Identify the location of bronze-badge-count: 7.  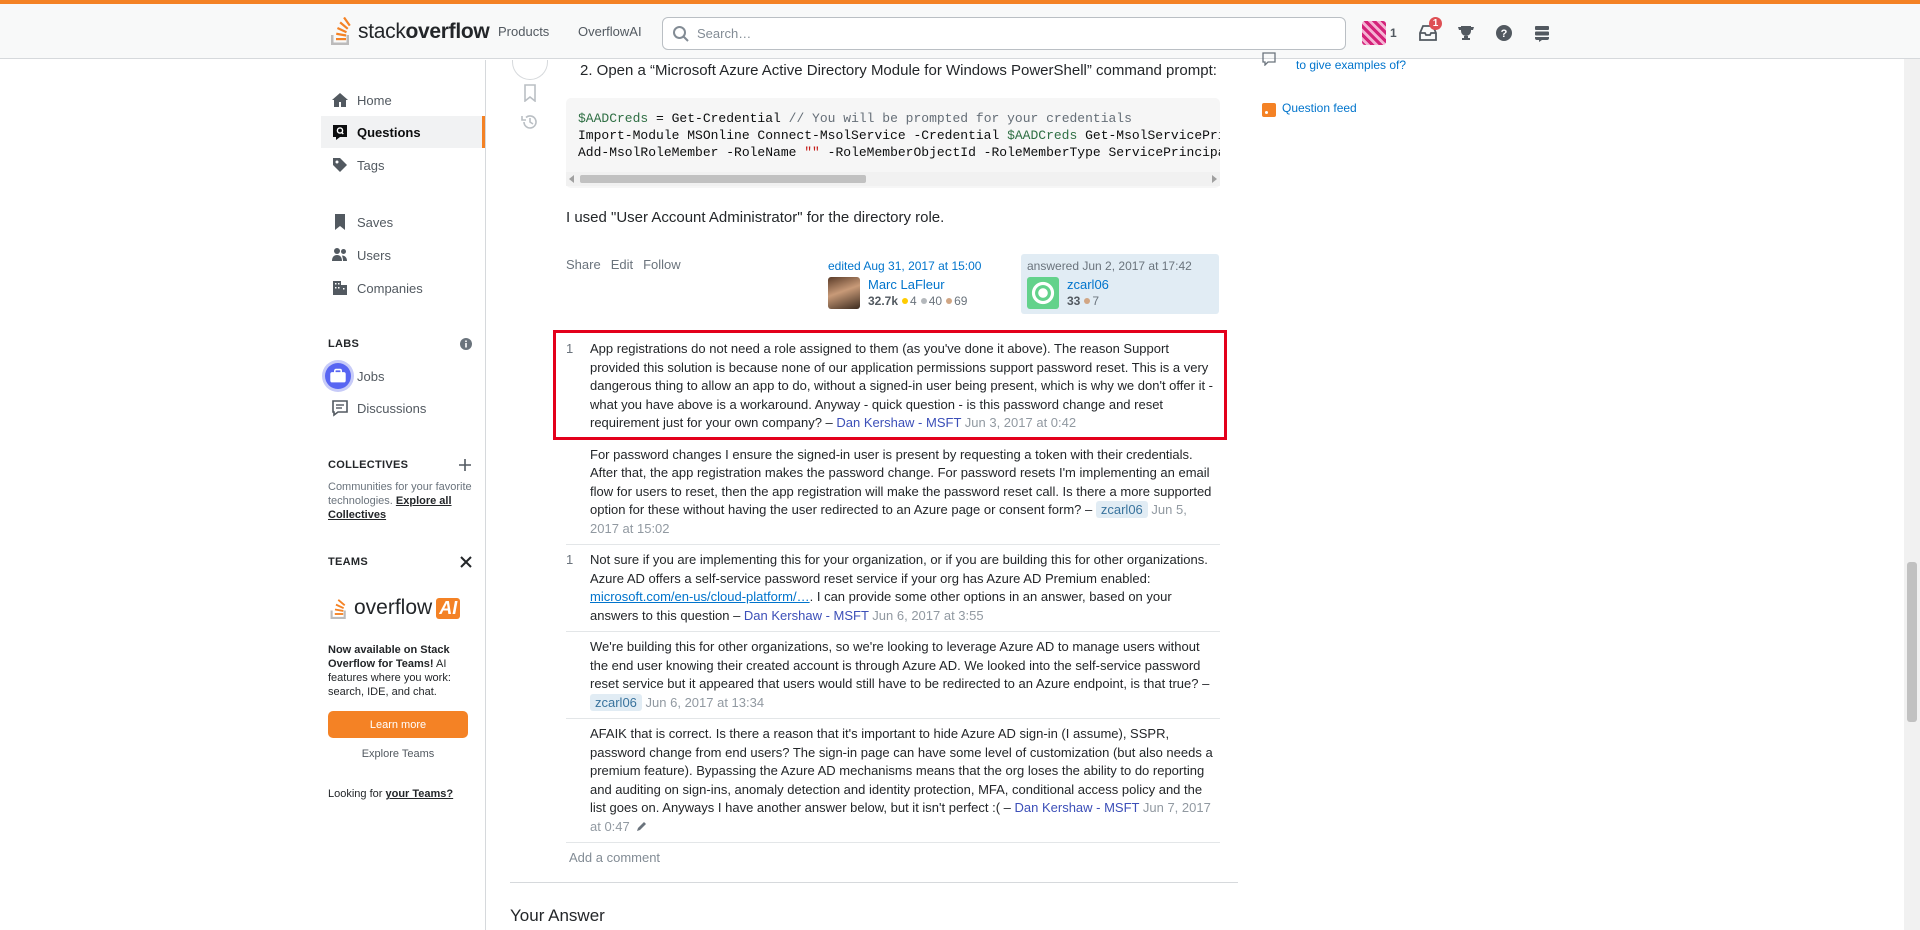
(1096, 301).